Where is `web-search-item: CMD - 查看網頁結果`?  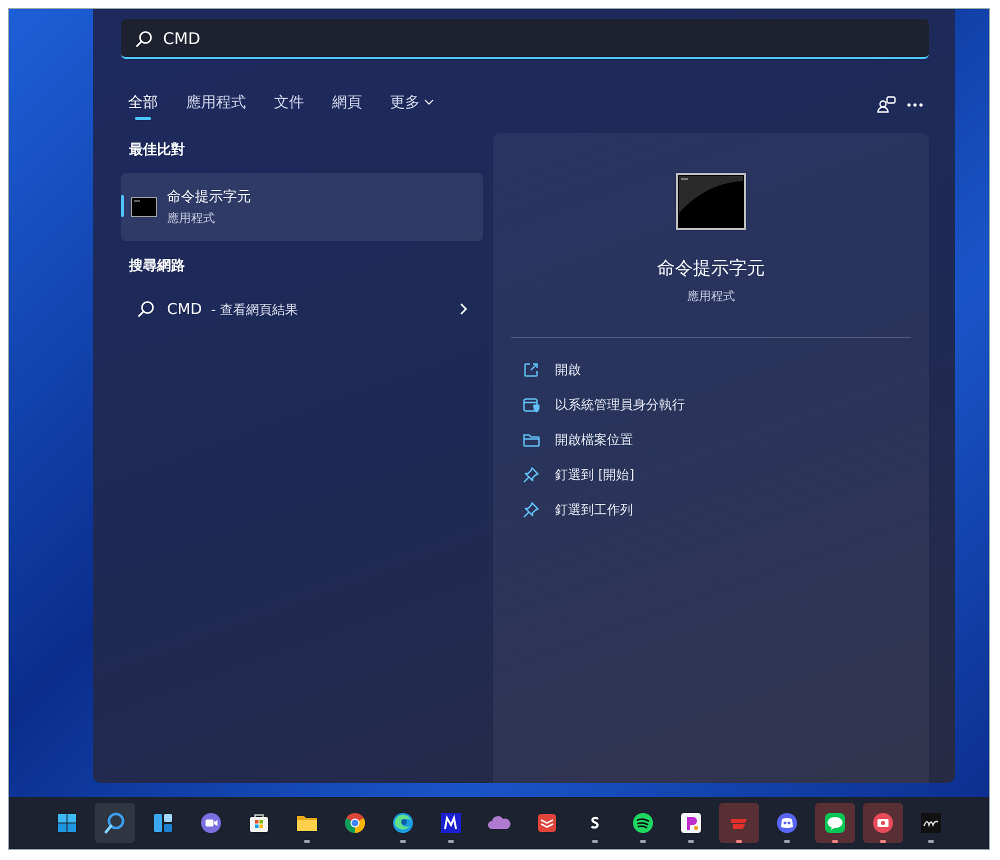 web-search-item: CMD - 查看網頁結果 is located at coordinates (302, 309).